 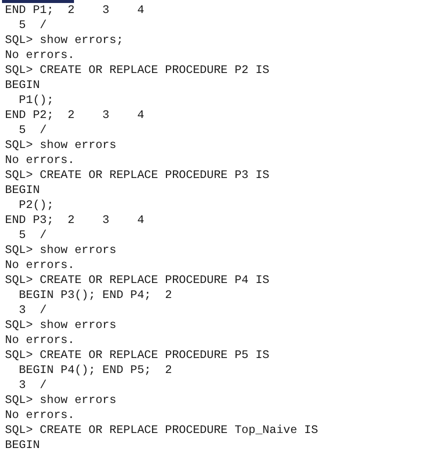 I want to click on console-line: P1();, so click(x=36, y=100).